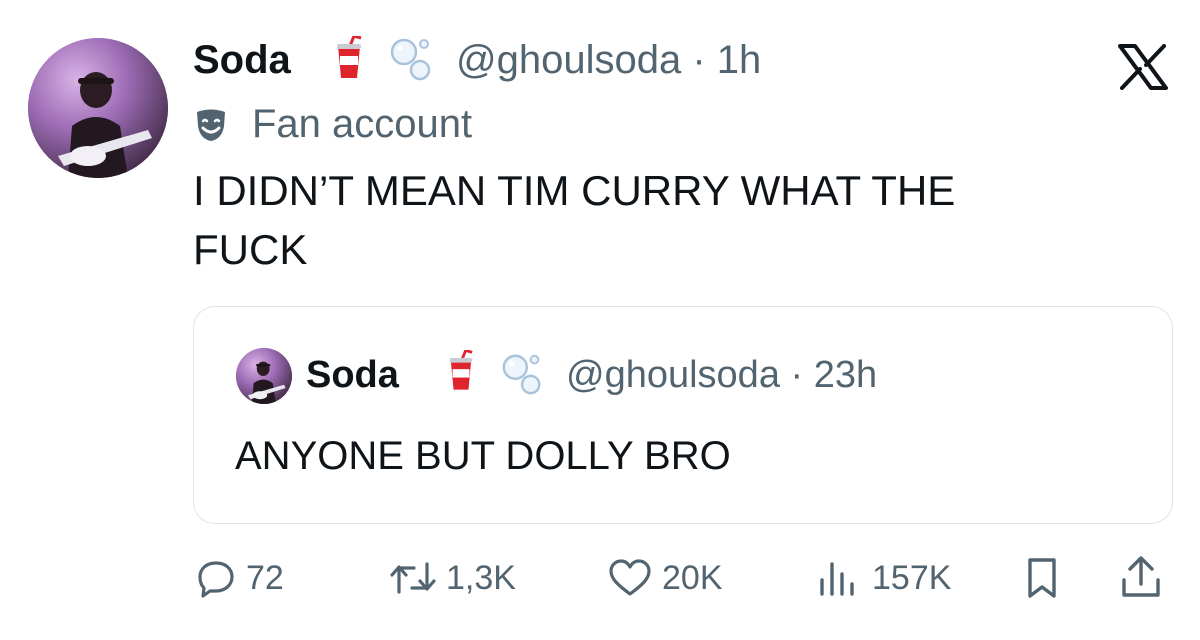 Image resolution: width=1200 pixels, height=640 pixels. What do you see at coordinates (242, 60) in the screenshot?
I see `author-name: Soda` at bounding box center [242, 60].